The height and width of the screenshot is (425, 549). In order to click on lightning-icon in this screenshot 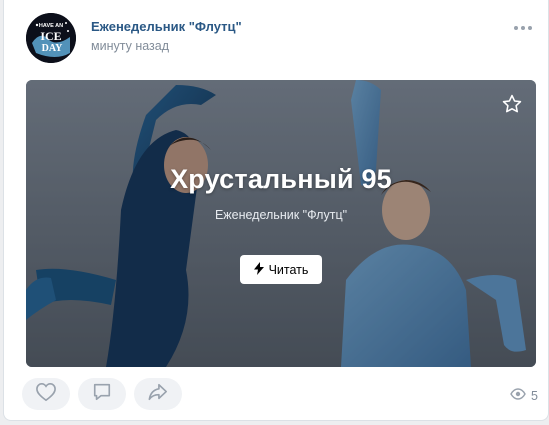, I will do `click(258, 269)`.